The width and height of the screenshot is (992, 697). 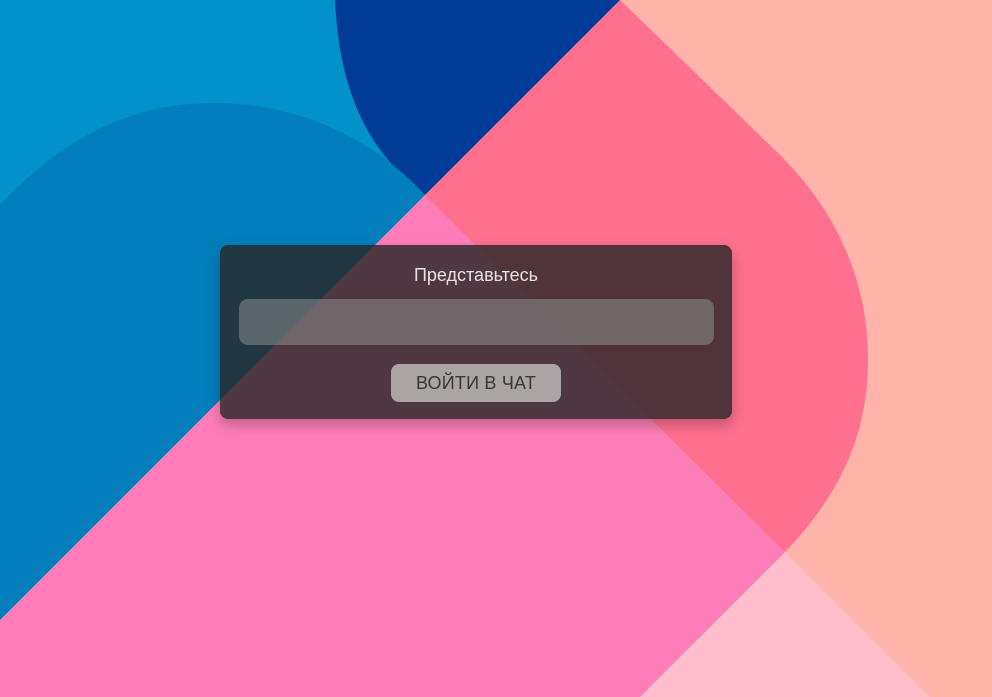 What do you see at coordinates (476, 383) in the screenshot?
I see `enter-chat-button: ВОЙТИ В ЧАТ` at bounding box center [476, 383].